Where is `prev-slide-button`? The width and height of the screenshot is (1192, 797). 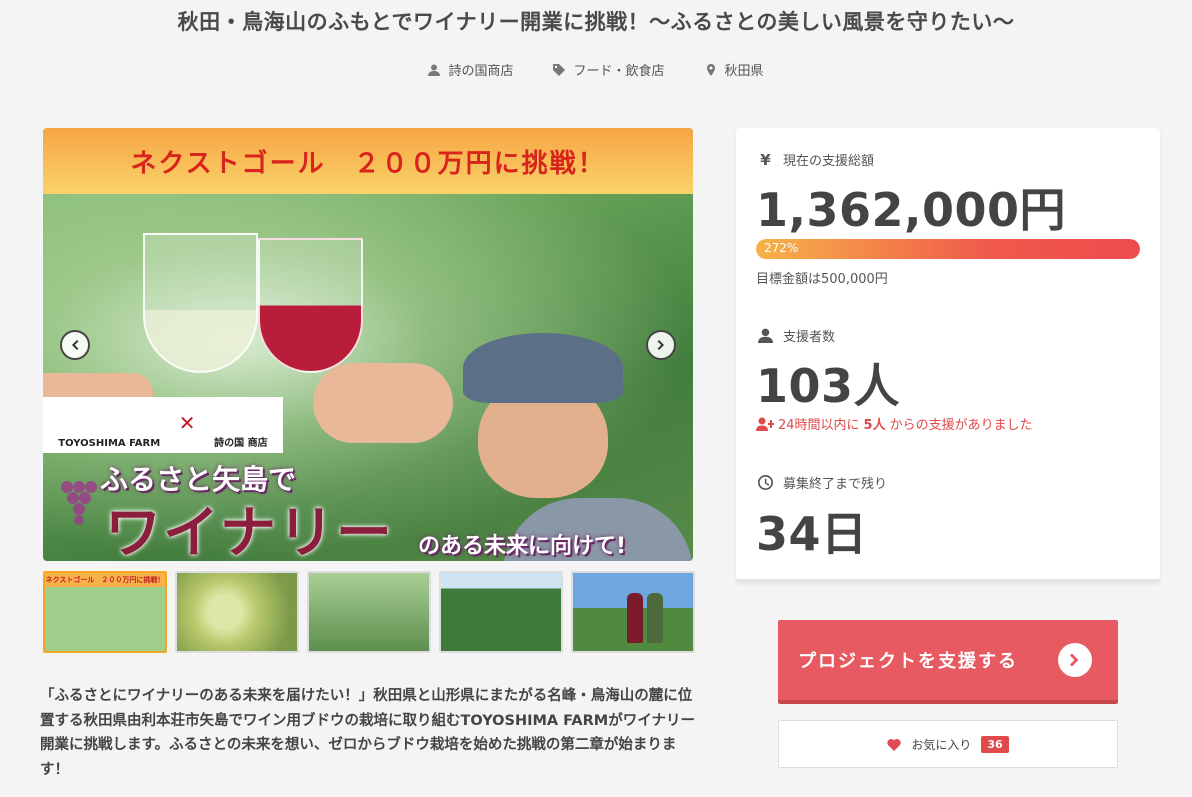 prev-slide-button is located at coordinates (75, 345).